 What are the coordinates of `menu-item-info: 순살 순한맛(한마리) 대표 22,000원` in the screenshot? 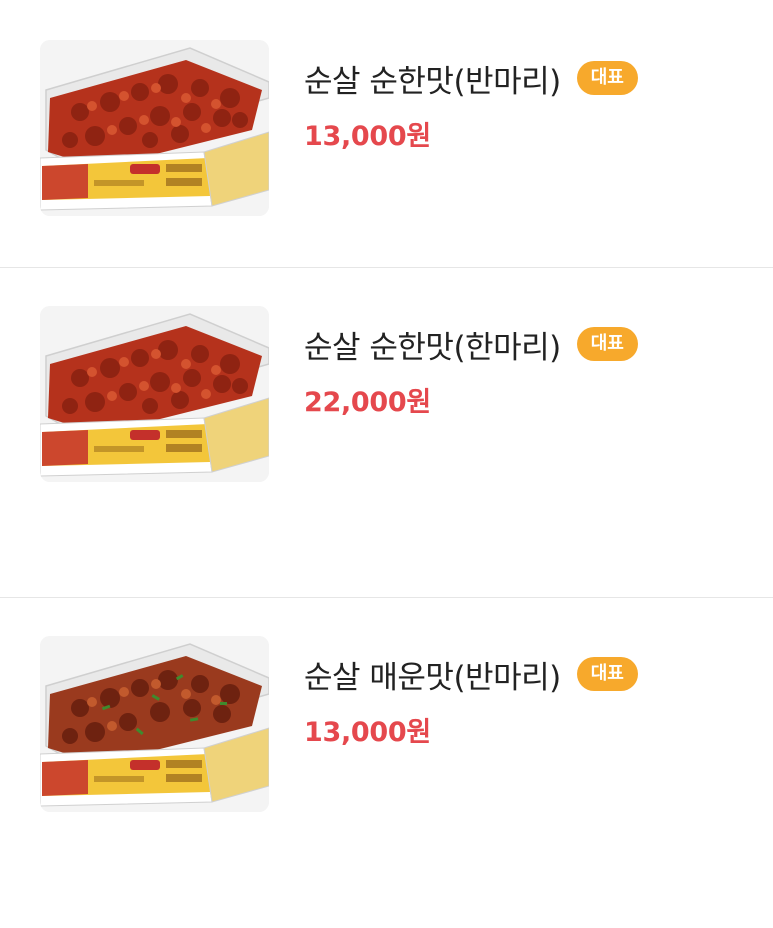 It's located at (471, 370).